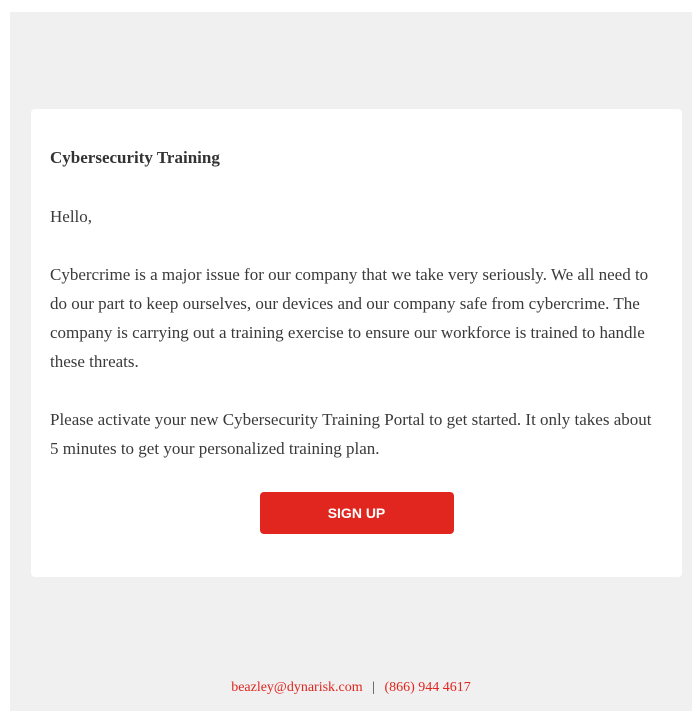 Image resolution: width=692 pixels, height=711 pixels. I want to click on footer-phone-link: (866) 944 4617, so click(427, 687).